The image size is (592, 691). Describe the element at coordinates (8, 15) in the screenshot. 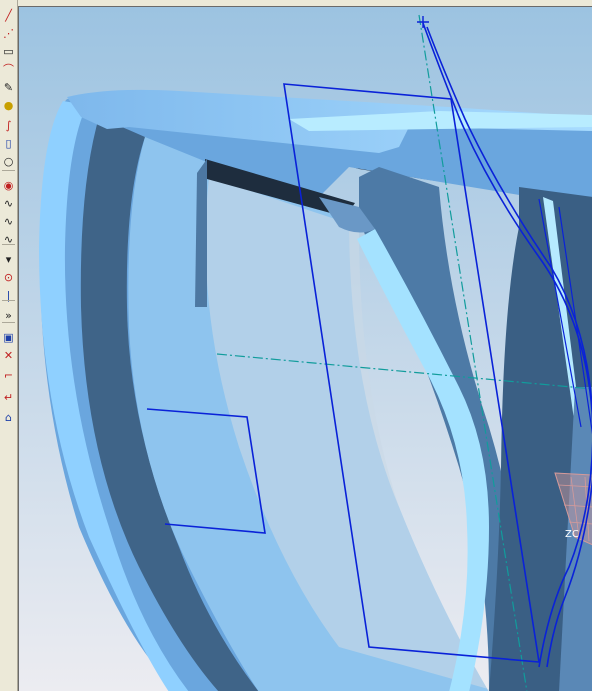

I see `line-icon: ╱` at that location.